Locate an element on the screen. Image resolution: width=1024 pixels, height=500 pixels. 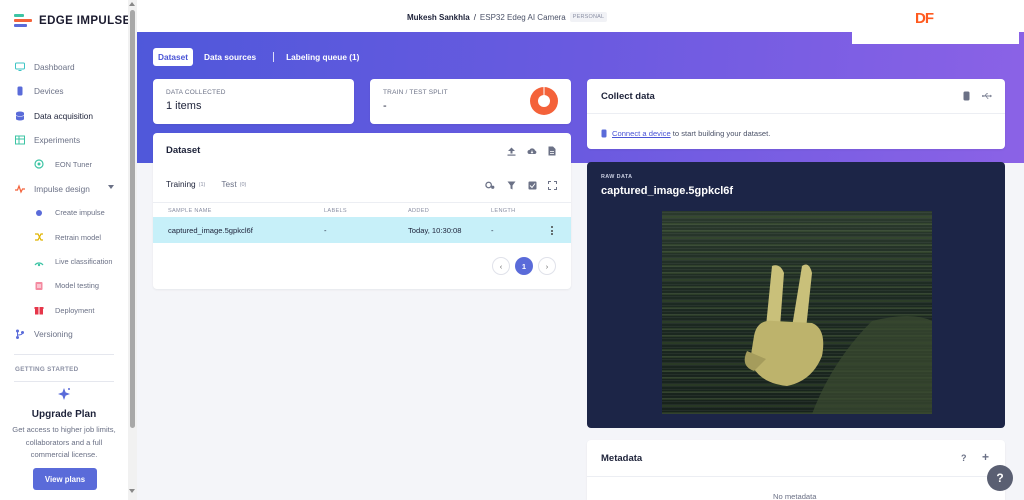
sidebar-item-label: Model testing is located at coordinates (77, 286).